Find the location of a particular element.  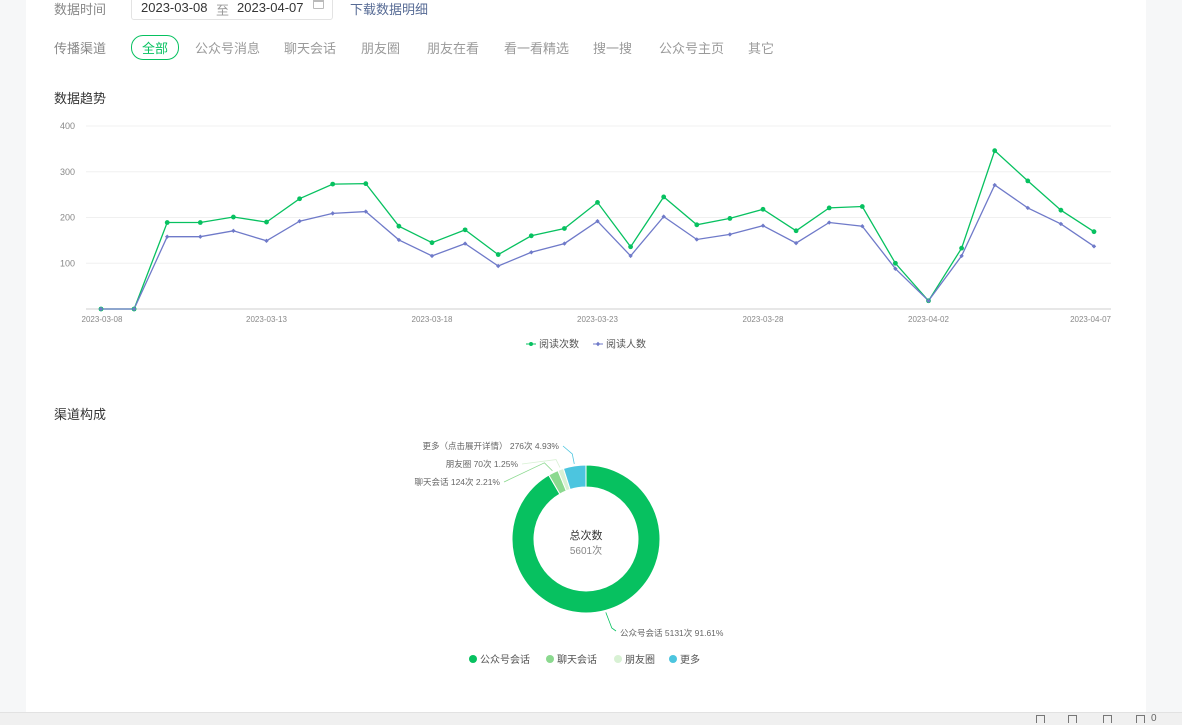

y-tick-label: 300 is located at coordinates (67, 172).